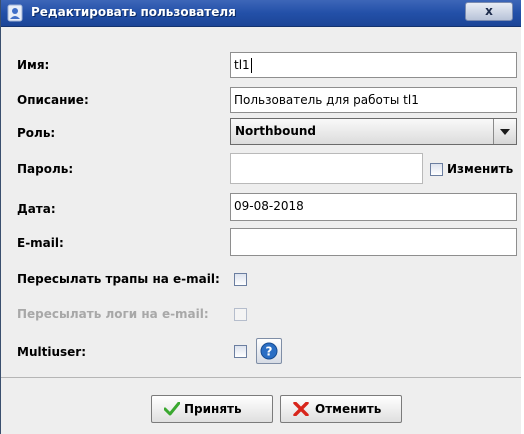 This screenshot has width=524, height=434. What do you see at coordinates (33, 65) in the screenshot?
I see `name-label: Имя:` at bounding box center [33, 65].